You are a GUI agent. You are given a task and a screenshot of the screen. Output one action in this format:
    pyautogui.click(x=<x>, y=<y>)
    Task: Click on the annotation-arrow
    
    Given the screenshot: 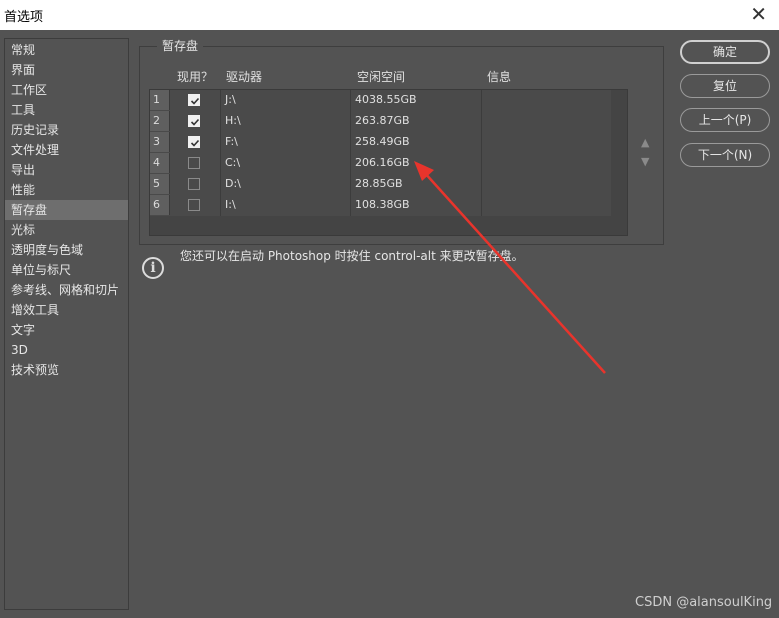 What is the action you would take?
    pyautogui.click(x=510, y=267)
    